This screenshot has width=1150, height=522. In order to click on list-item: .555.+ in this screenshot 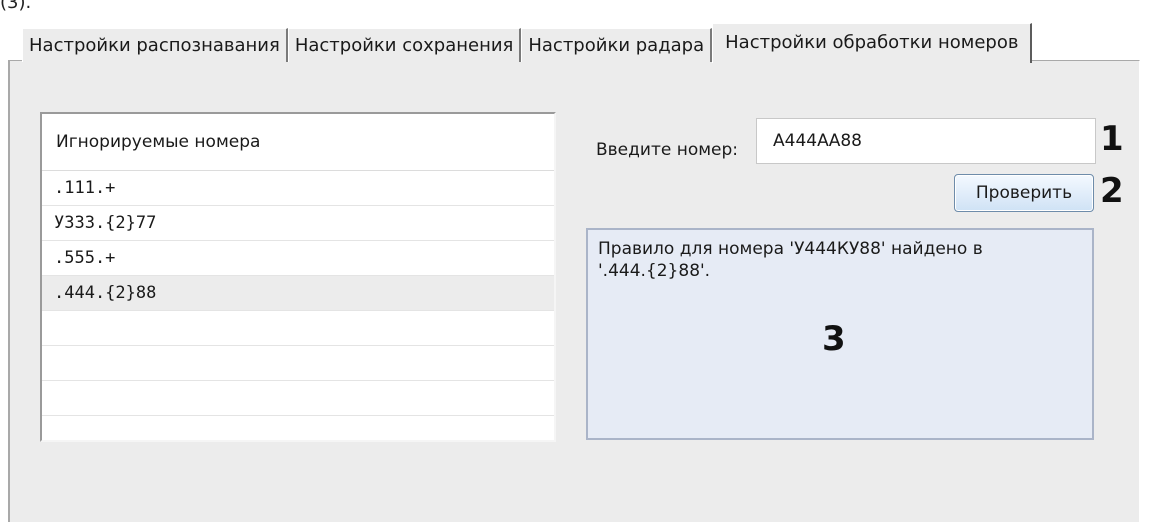, I will do `click(298, 258)`.